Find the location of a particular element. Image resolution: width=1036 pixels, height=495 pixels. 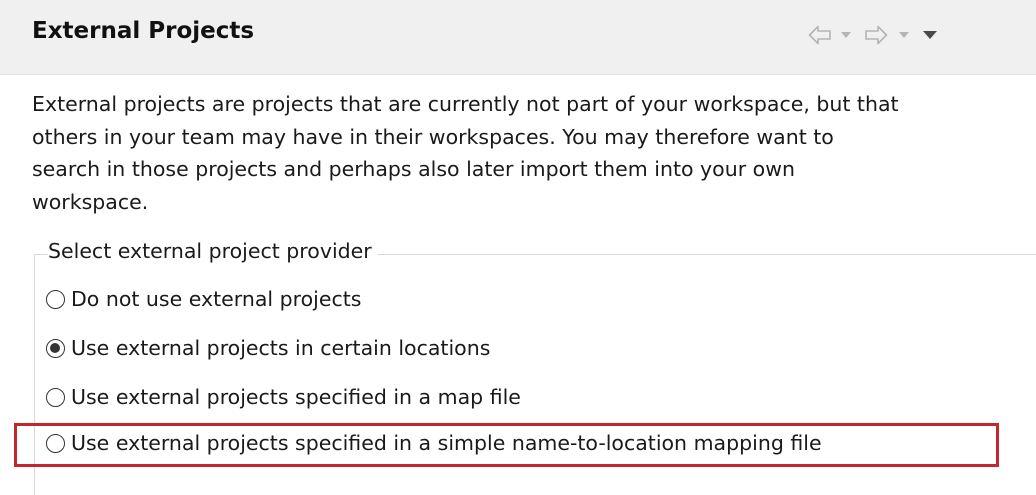

radio-option-no-external-projects: Do not use external projects is located at coordinates (203, 299).